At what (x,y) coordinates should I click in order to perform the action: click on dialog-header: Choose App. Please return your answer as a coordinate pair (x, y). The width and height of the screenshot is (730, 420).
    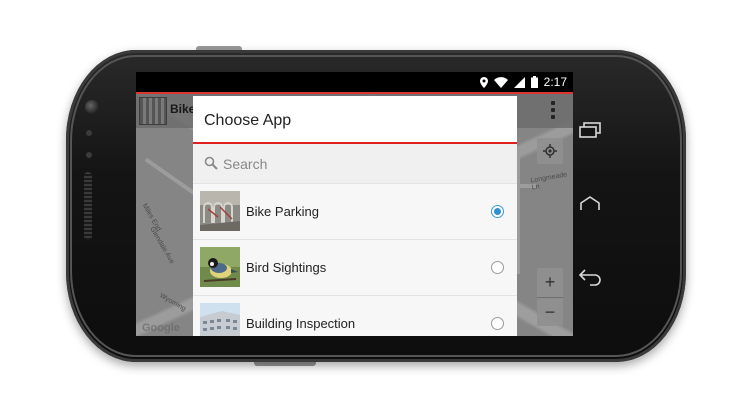
    Looking at the image, I should click on (355, 120).